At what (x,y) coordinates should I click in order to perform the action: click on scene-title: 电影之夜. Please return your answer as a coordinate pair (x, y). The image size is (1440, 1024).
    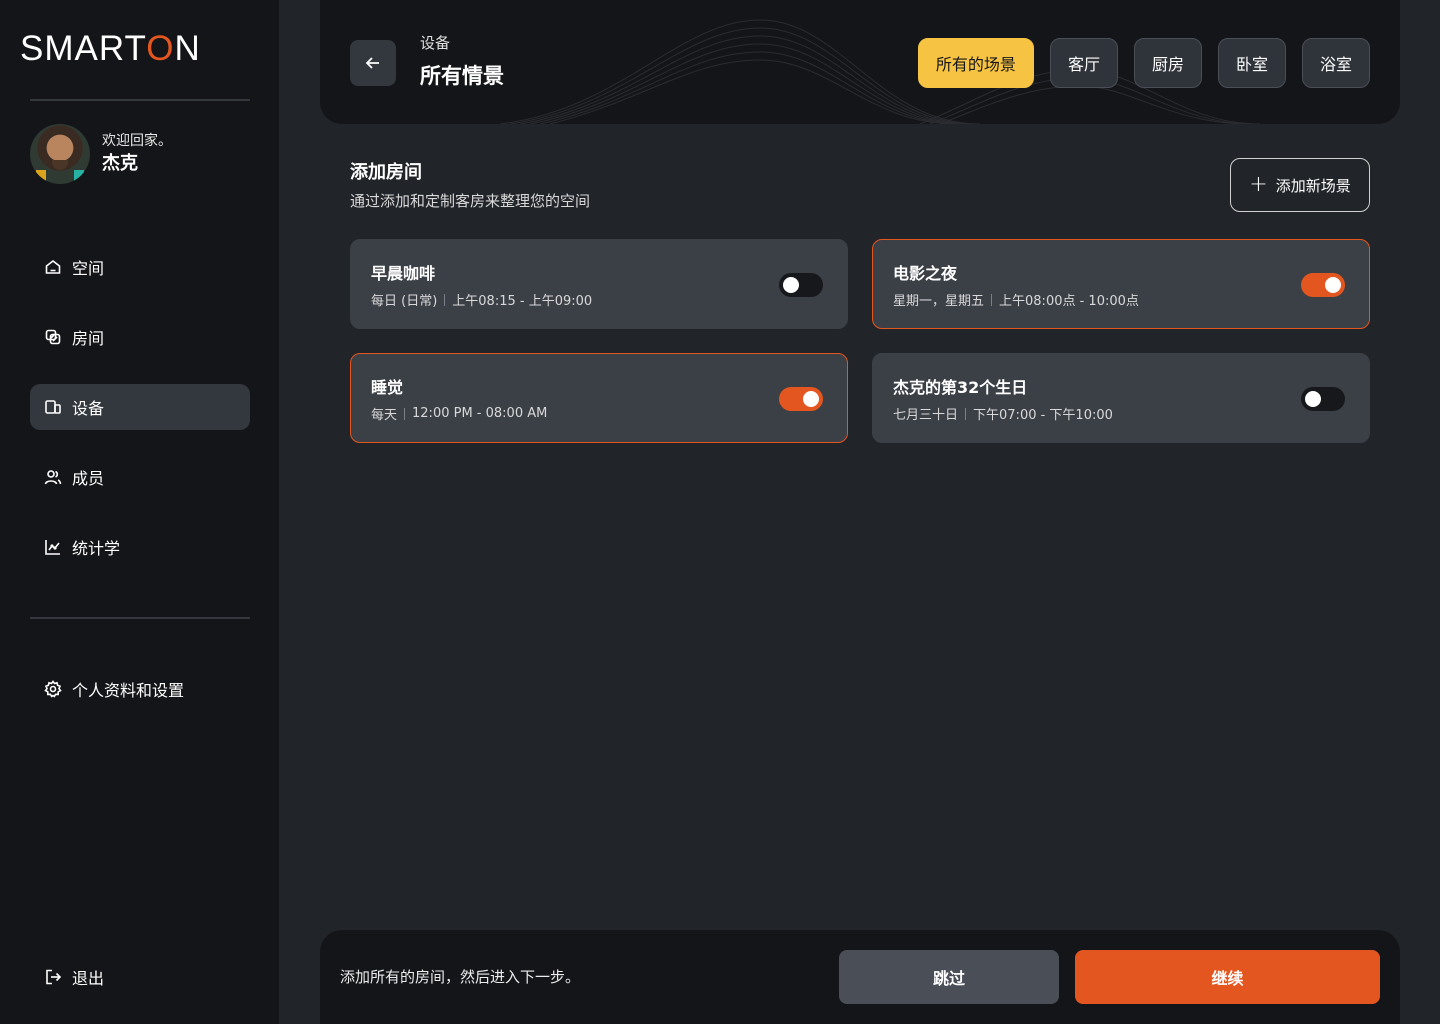
    Looking at the image, I should click on (925, 273).